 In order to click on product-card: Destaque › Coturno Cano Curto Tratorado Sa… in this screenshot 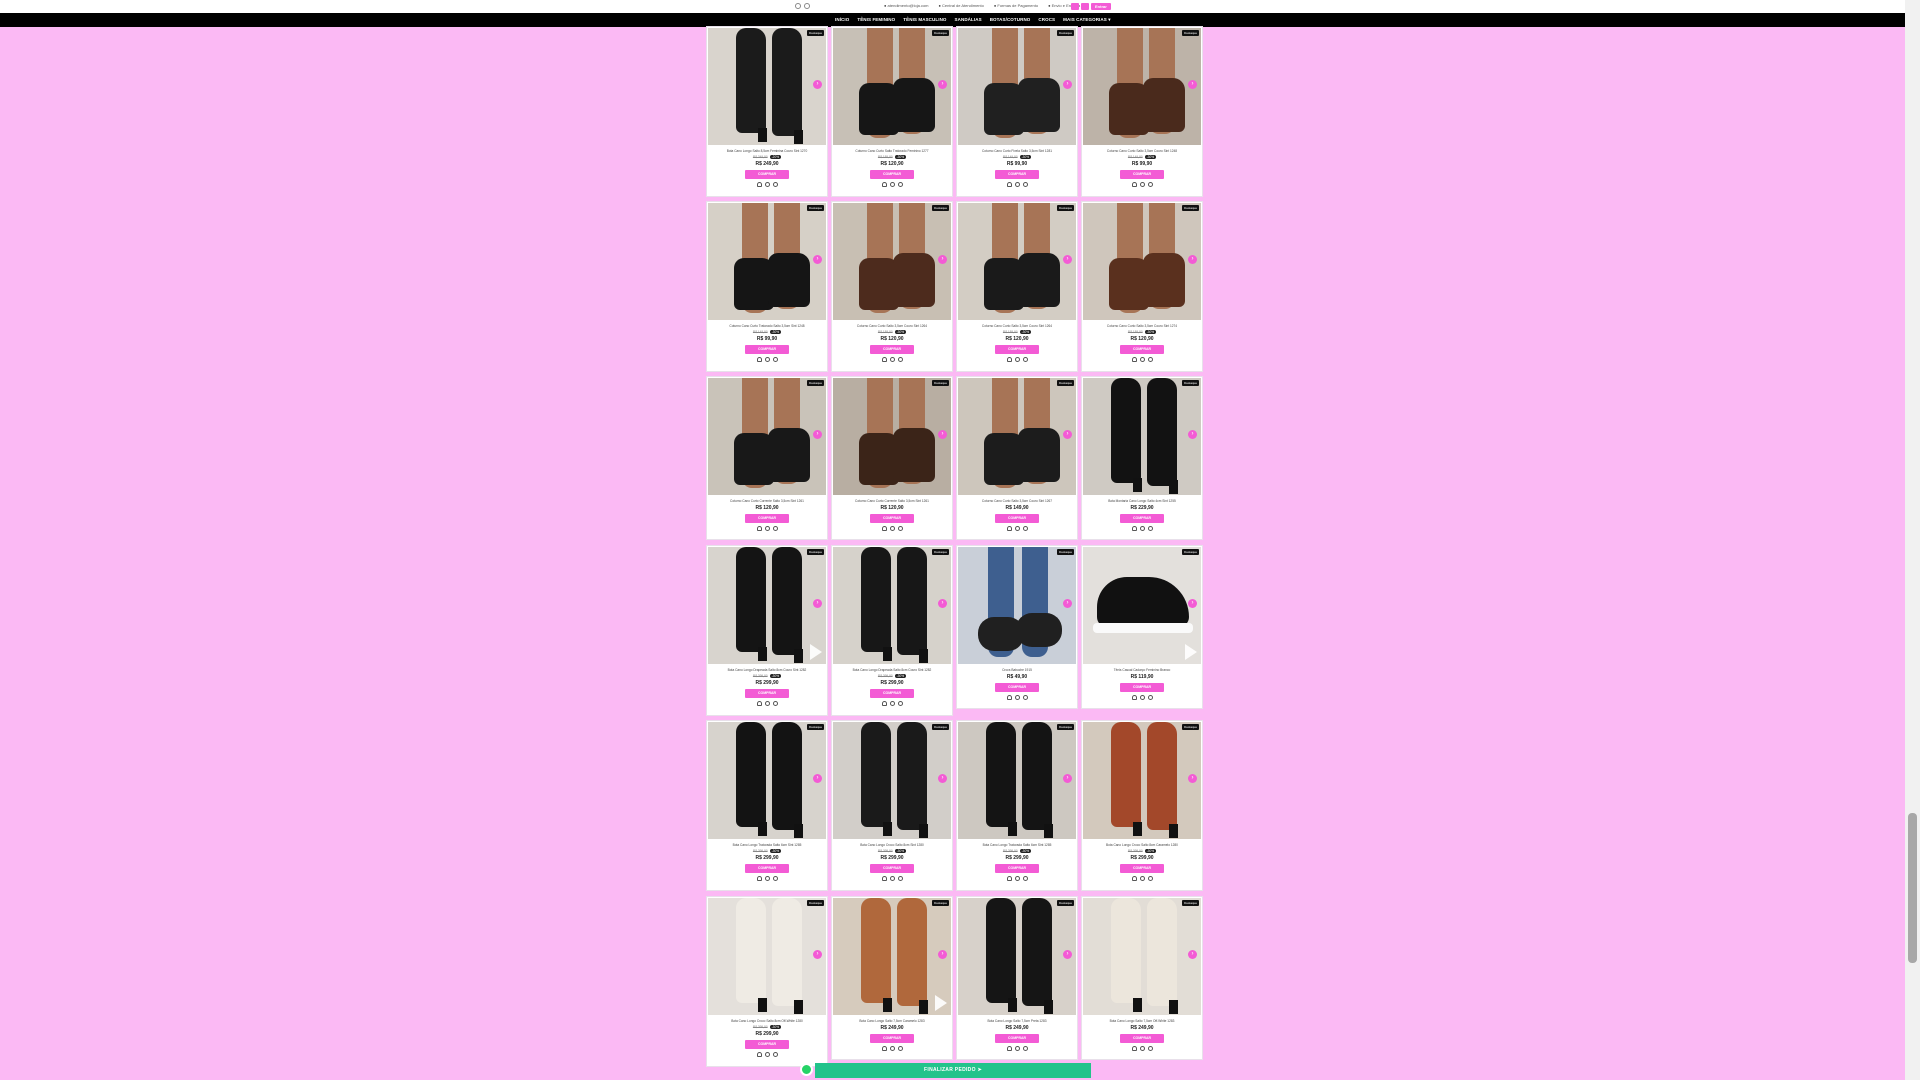, I will do `click(767, 286)`.